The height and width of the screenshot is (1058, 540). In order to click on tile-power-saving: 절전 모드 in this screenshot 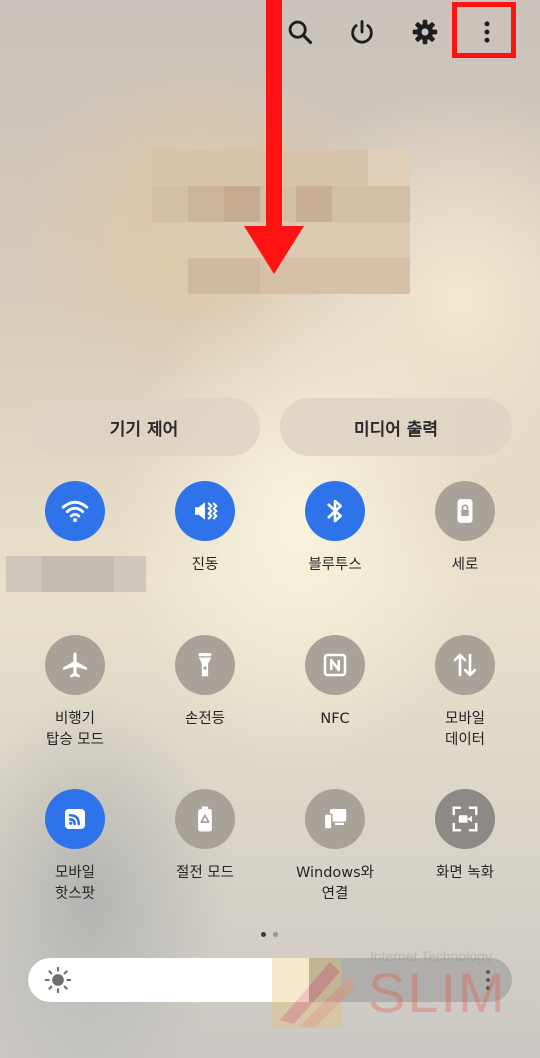, I will do `click(205, 836)`.